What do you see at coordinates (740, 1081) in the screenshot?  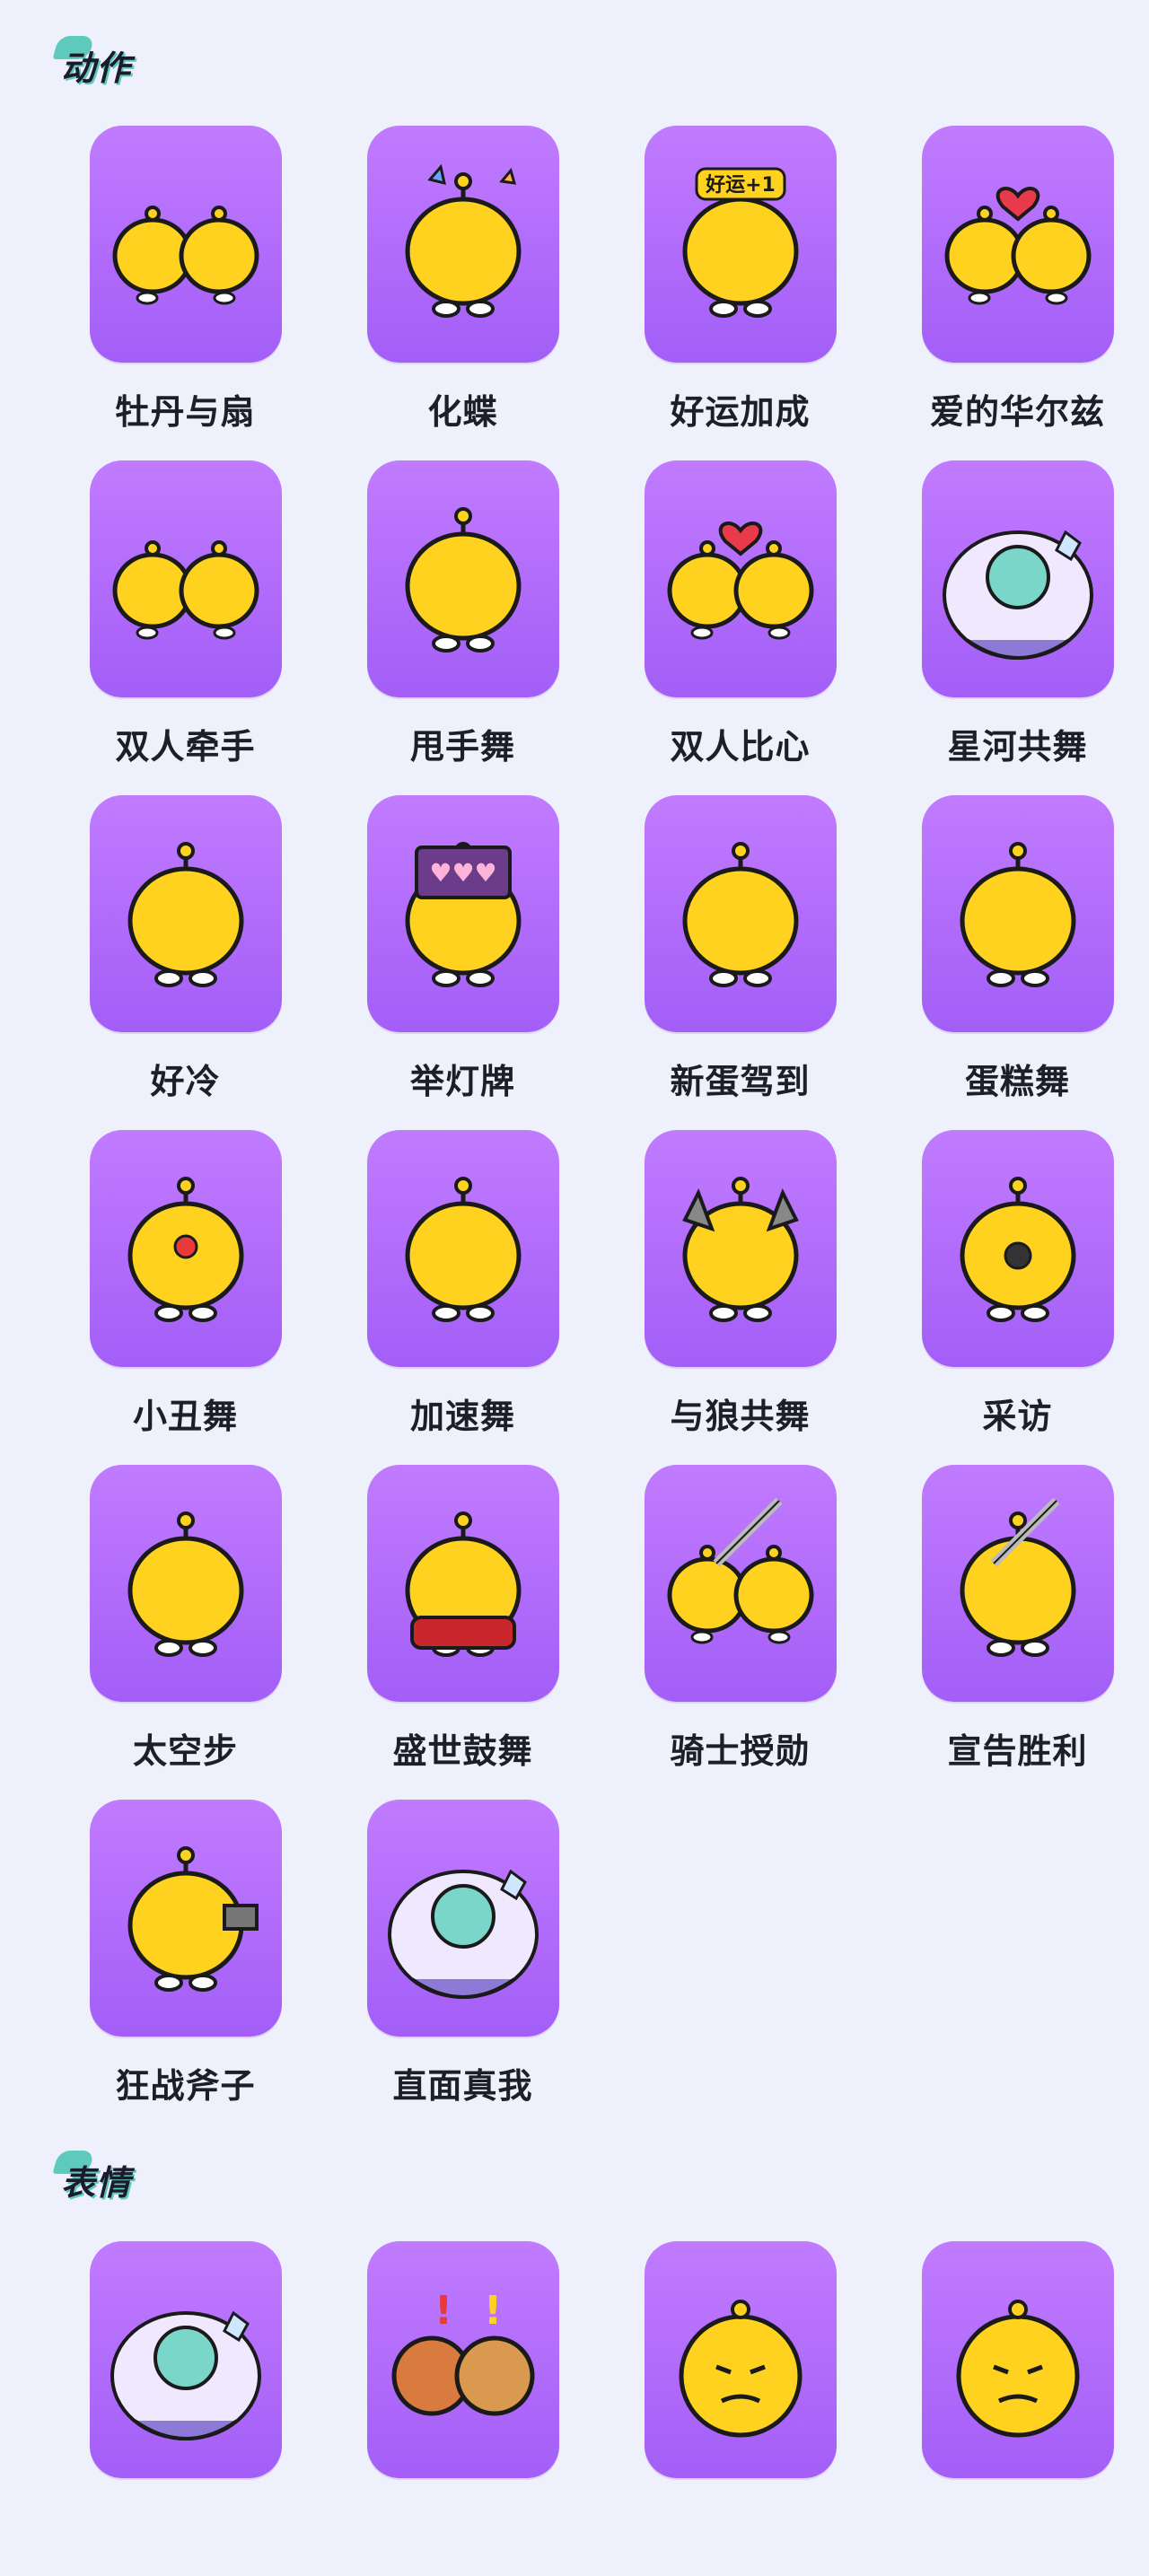 I see `sticker-label: 新蛋驾到` at bounding box center [740, 1081].